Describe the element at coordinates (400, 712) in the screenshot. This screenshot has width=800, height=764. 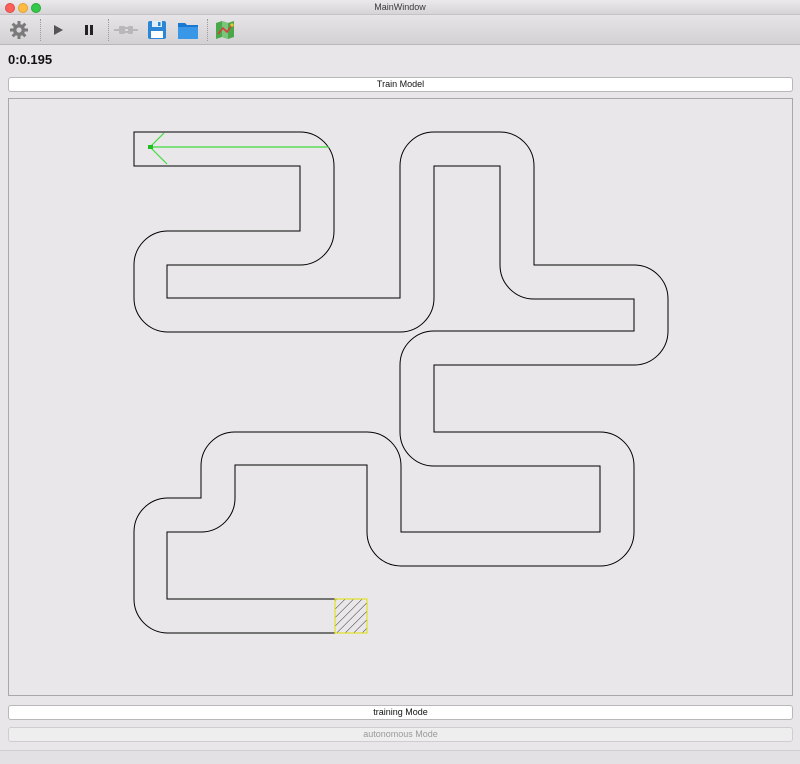
I see `training-mode-button: training Mode` at that location.